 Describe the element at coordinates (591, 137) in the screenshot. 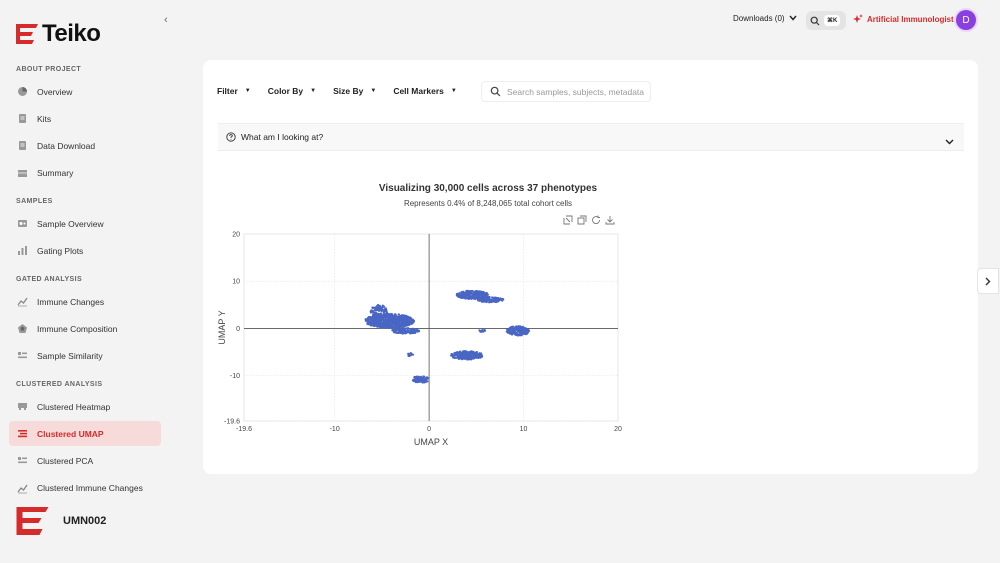

I see `help-accordion: What am I looking at?` at that location.